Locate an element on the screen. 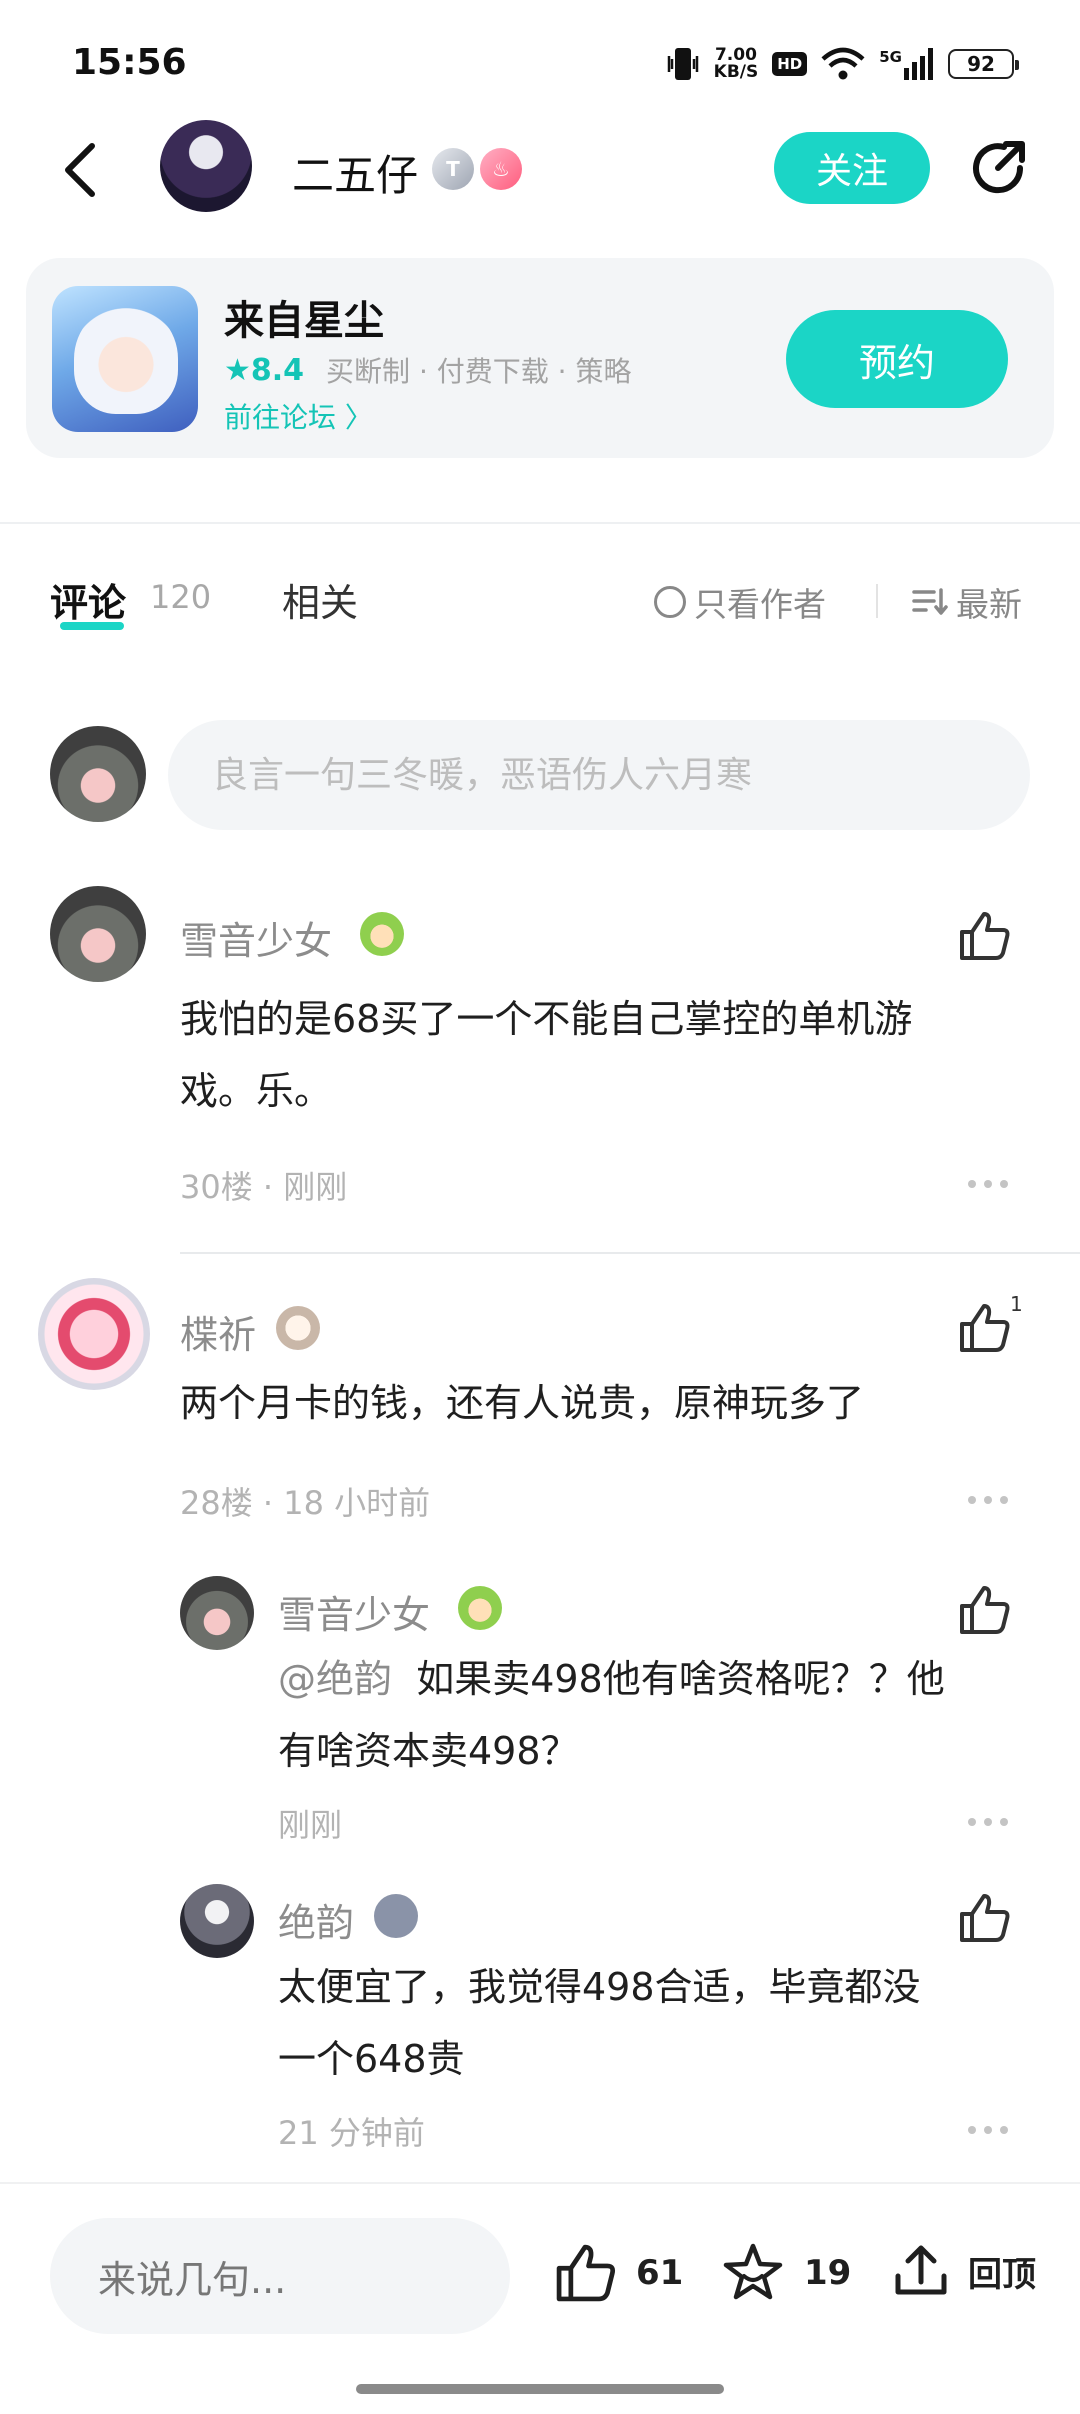 This screenshot has width=1080, height=2414. author-only-toggle: 只看作者 is located at coordinates (740, 602).